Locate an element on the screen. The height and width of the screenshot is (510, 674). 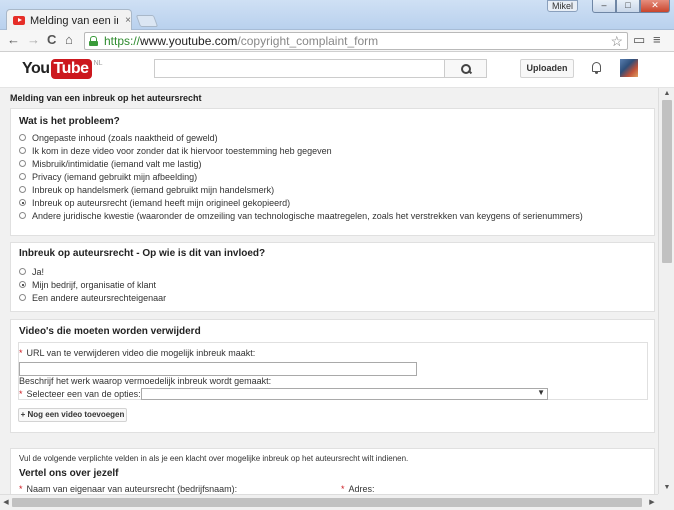
problem-card-title: Wat is het probleem? is located at coordinates (69, 121).